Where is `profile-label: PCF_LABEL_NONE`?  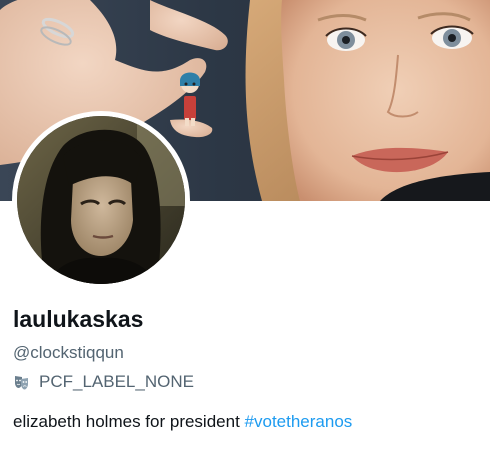
profile-label: PCF_LABEL_NONE is located at coordinates (103, 382).